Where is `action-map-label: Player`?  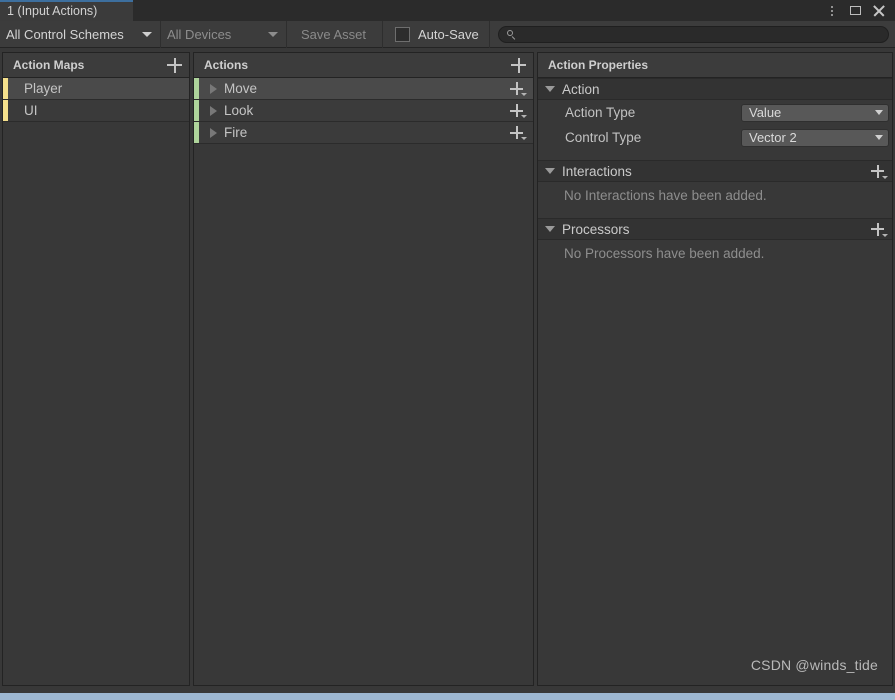
action-map-label: Player is located at coordinates (43, 88).